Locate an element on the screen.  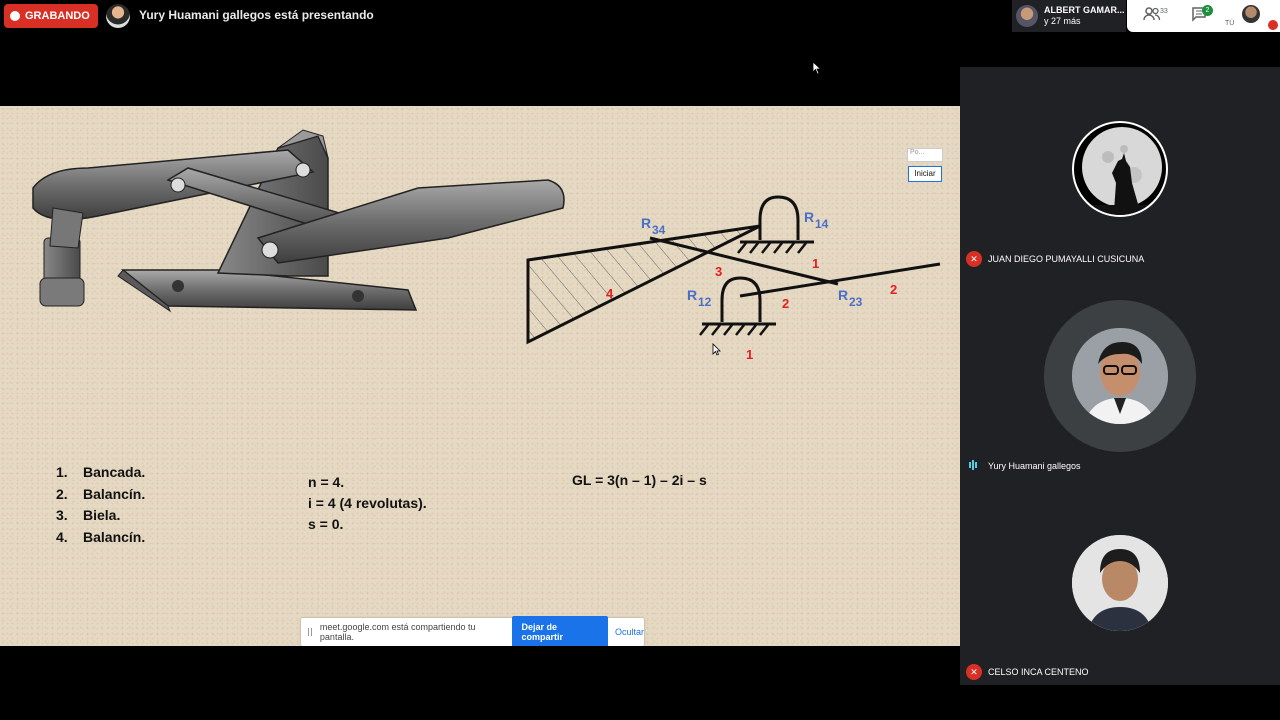
label-r12-sub: 12 is located at coordinates (705, 302).